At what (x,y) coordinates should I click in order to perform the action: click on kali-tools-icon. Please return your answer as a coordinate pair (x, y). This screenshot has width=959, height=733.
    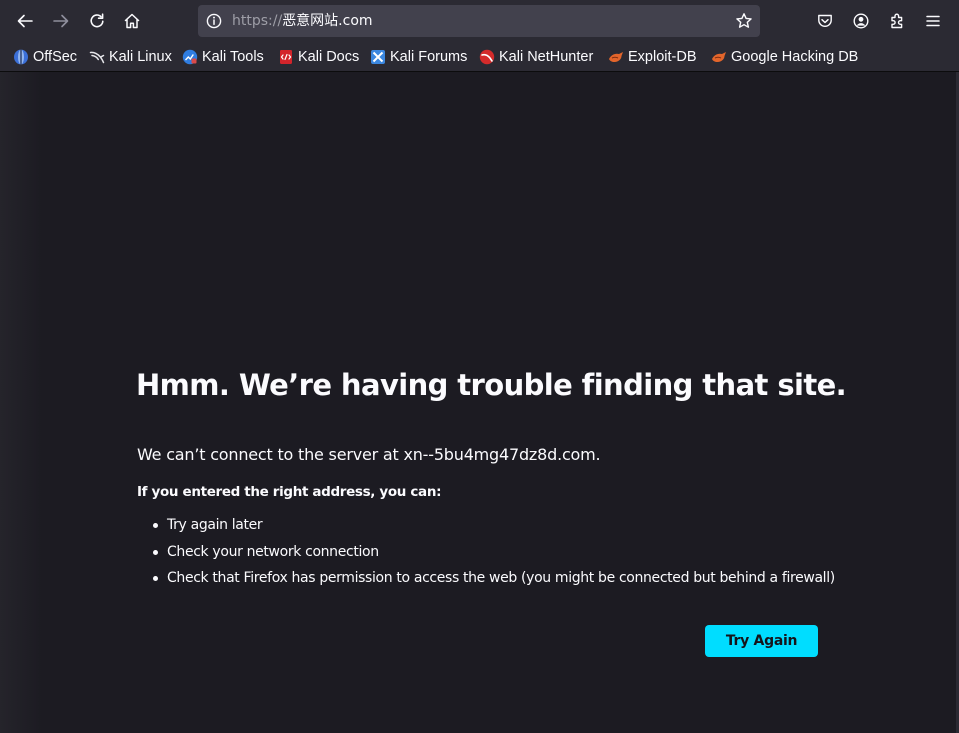
    Looking at the image, I should click on (190, 57).